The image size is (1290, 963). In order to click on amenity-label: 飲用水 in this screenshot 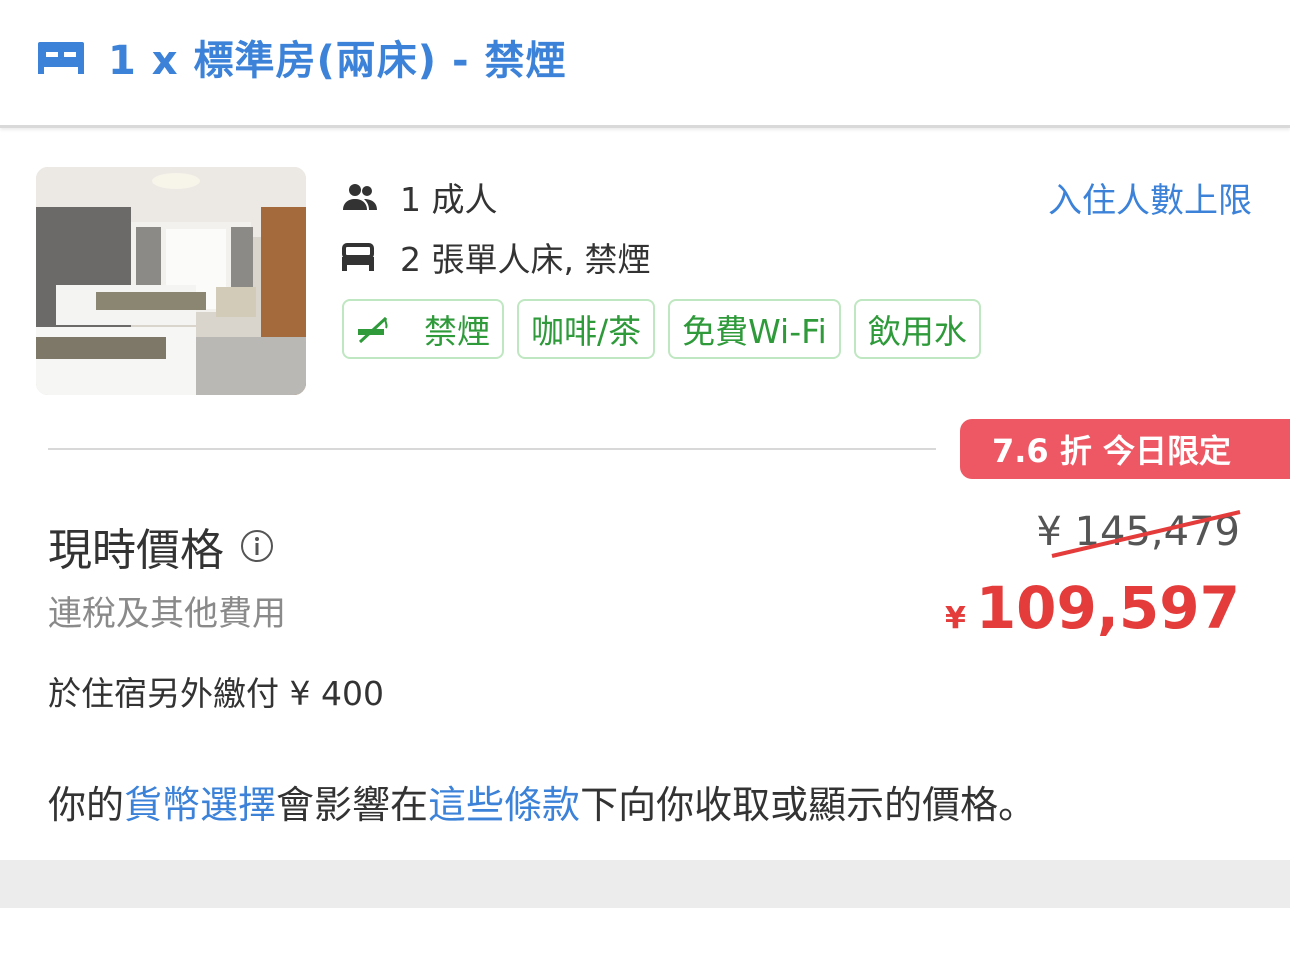, I will do `click(917, 331)`.